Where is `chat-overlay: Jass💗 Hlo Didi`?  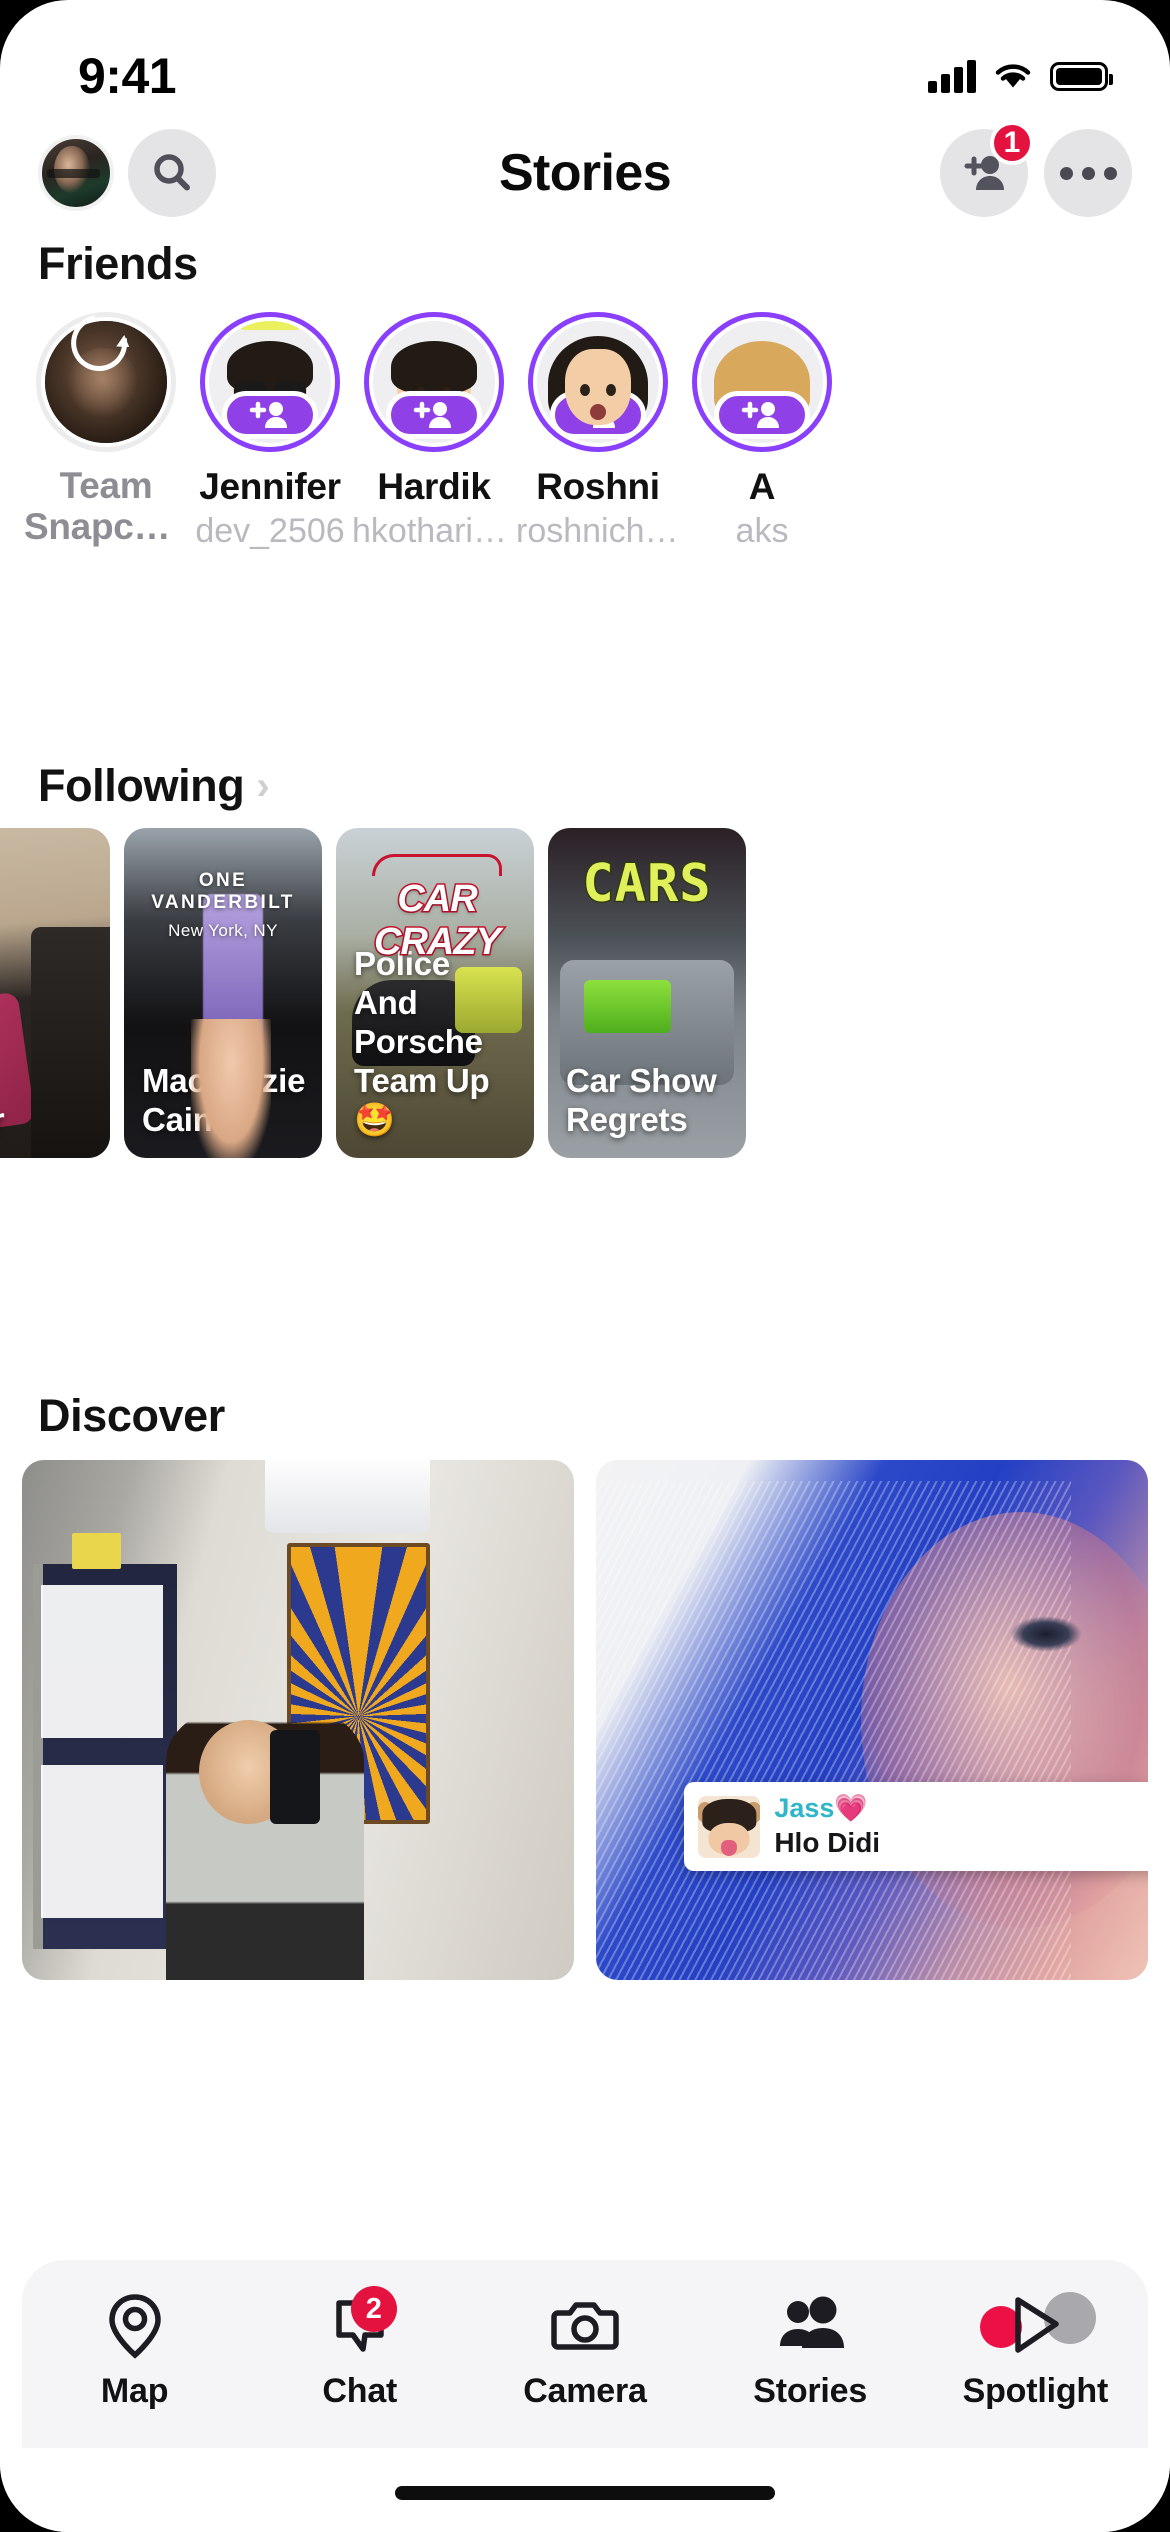
chat-overlay: Jass💗 Hlo Didi is located at coordinates (916, 1826).